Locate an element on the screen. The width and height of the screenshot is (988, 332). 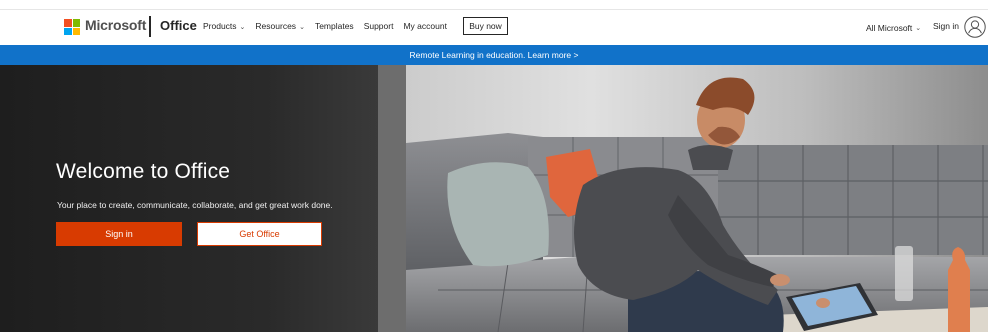
brand-divider is located at coordinates (150, 26).